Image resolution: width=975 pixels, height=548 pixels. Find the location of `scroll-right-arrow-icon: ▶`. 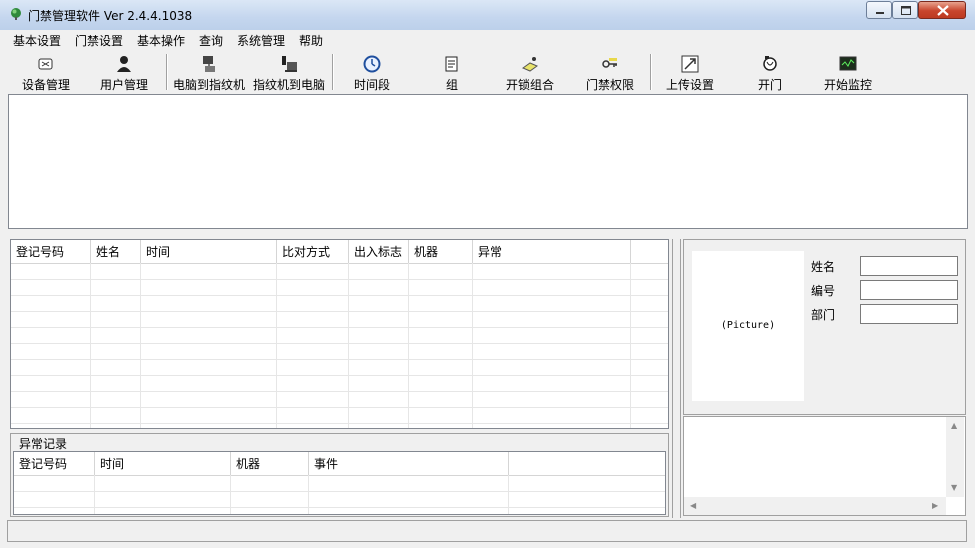

scroll-right-arrow-icon: ▶ is located at coordinates (935, 505).